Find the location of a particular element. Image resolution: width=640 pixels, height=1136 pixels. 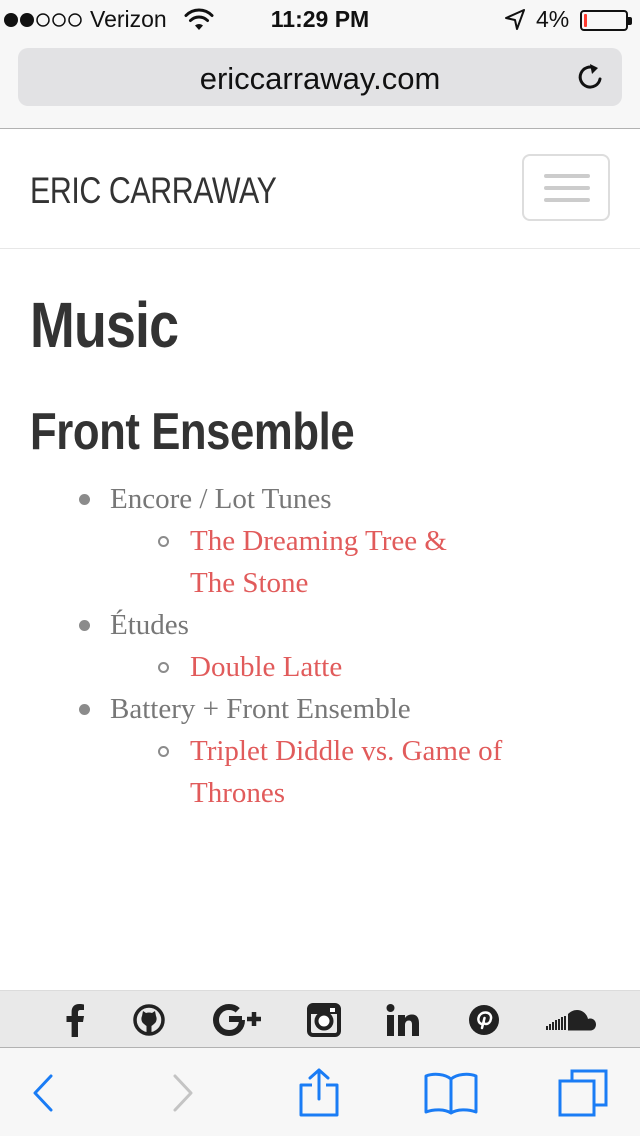

browser-toolbar is located at coordinates (320, 1091).